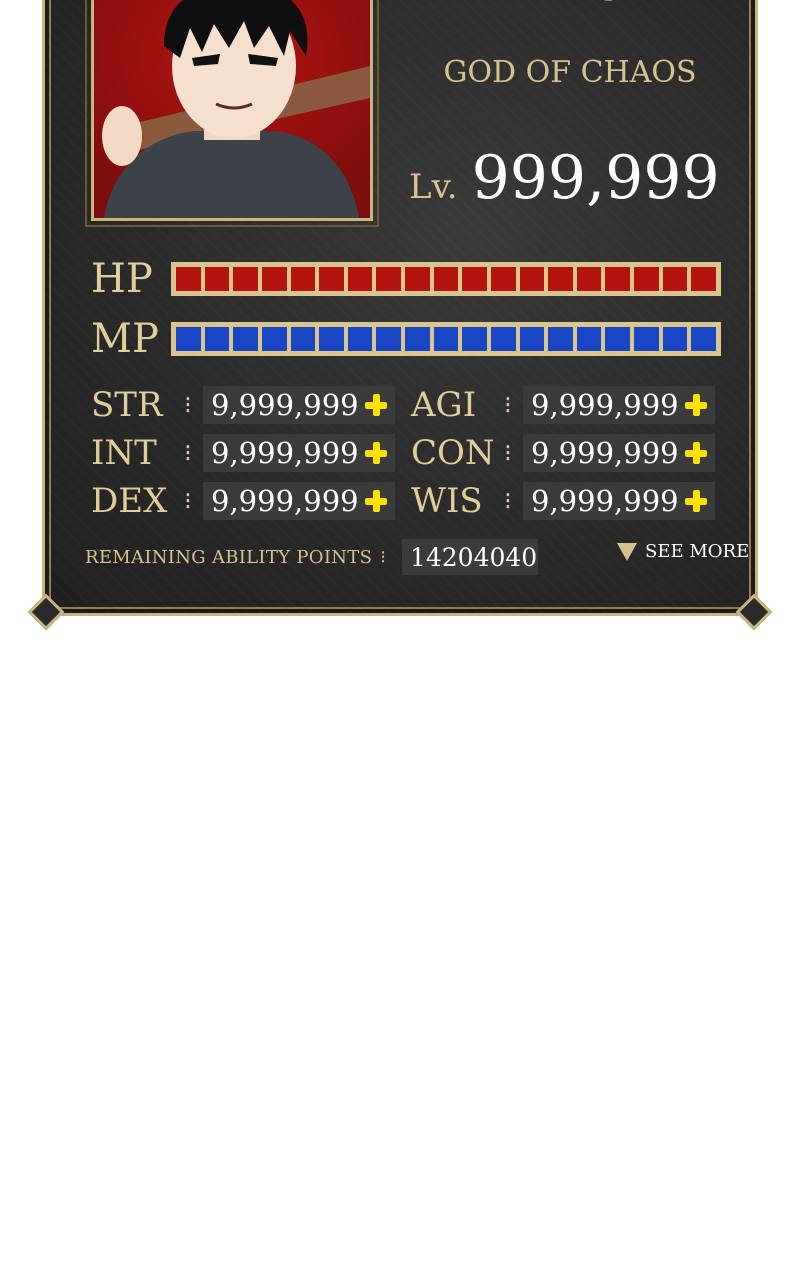  Describe the element at coordinates (605, 501) in the screenshot. I see `stat-wis-value: 9,999,999` at that location.